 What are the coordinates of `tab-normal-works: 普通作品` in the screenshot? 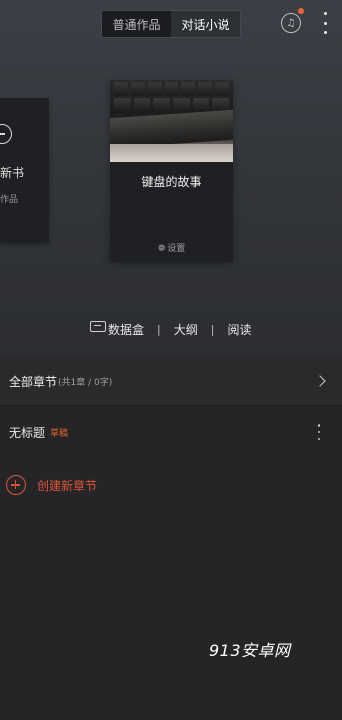 It's located at (136, 24).